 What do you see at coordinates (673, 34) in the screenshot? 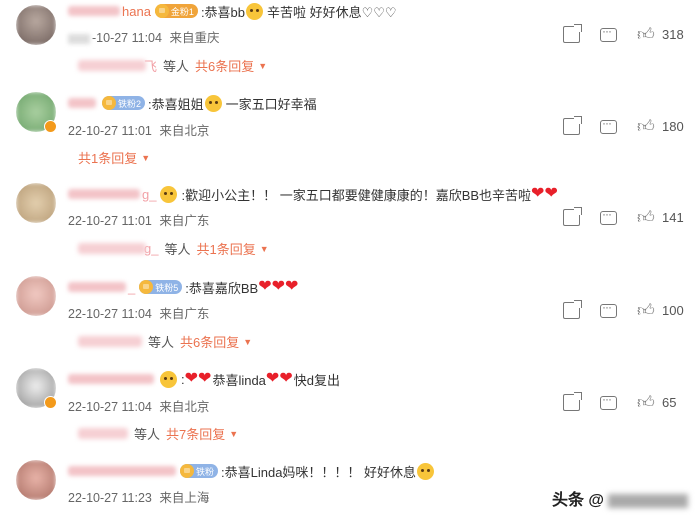
I see `like-count: 318` at bounding box center [673, 34].